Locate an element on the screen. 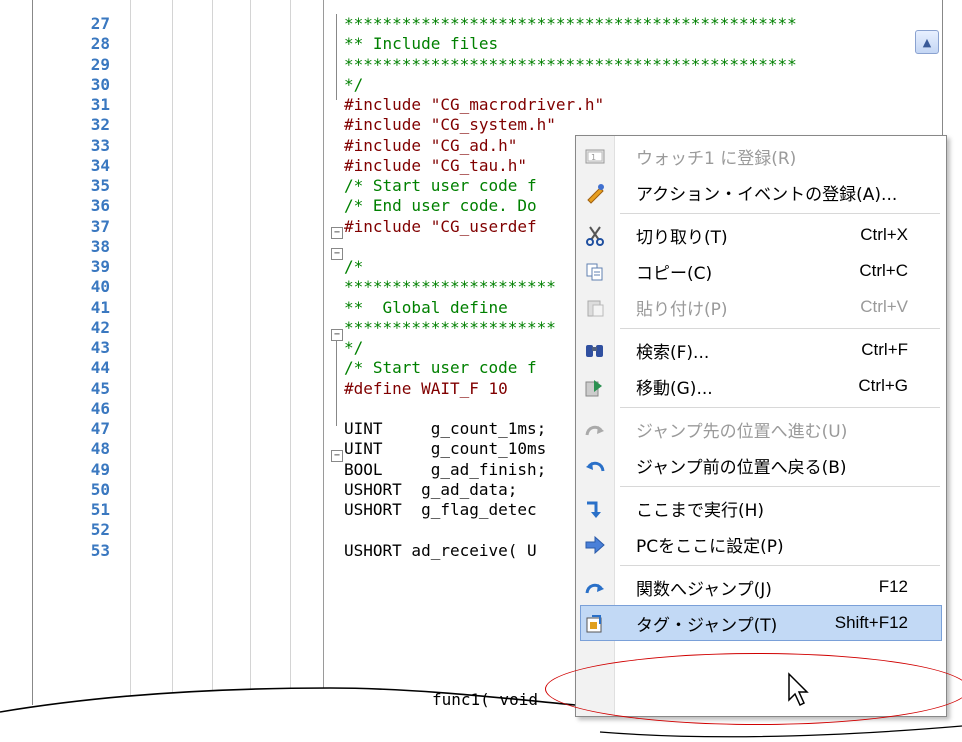 Image resolution: width=962 pixels, height=742 pixels. partial-code-line: func1( void is located at coordinates (485, 699).